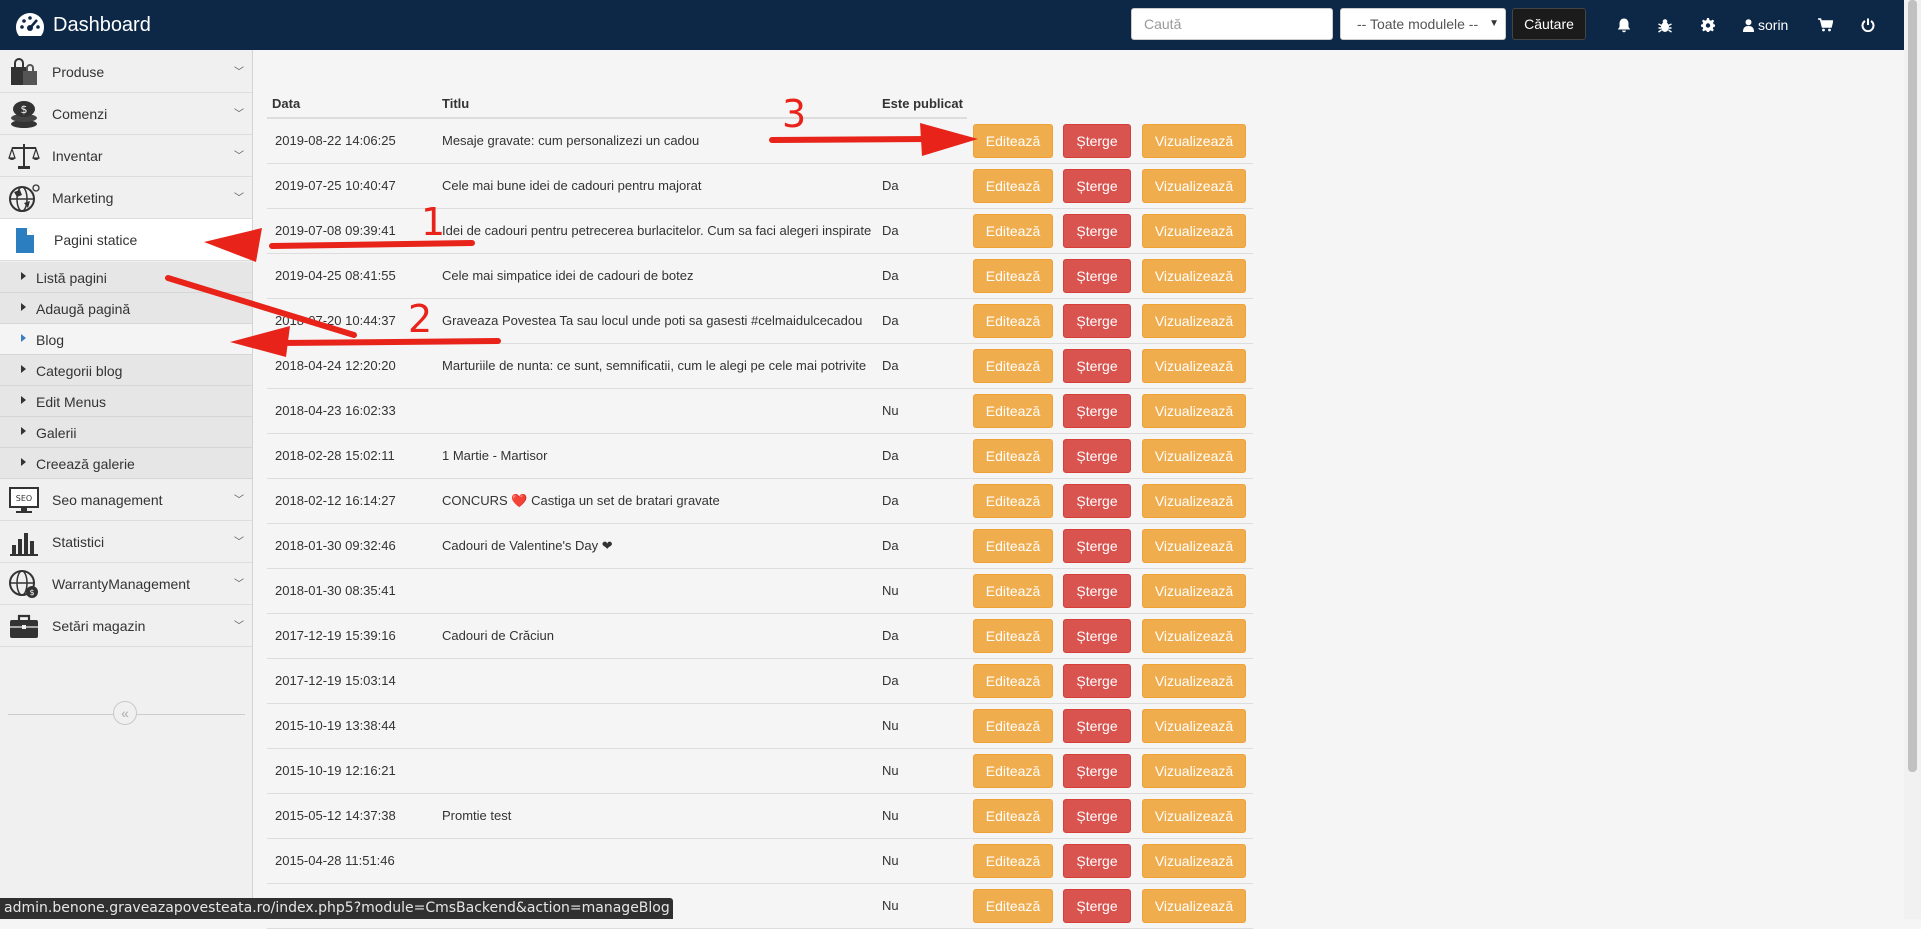 The image size is (1921, 929). Describe the element at coordinates (83, 198) in the screenshot. I see `sidebar-item-label: Marketing` at that location.